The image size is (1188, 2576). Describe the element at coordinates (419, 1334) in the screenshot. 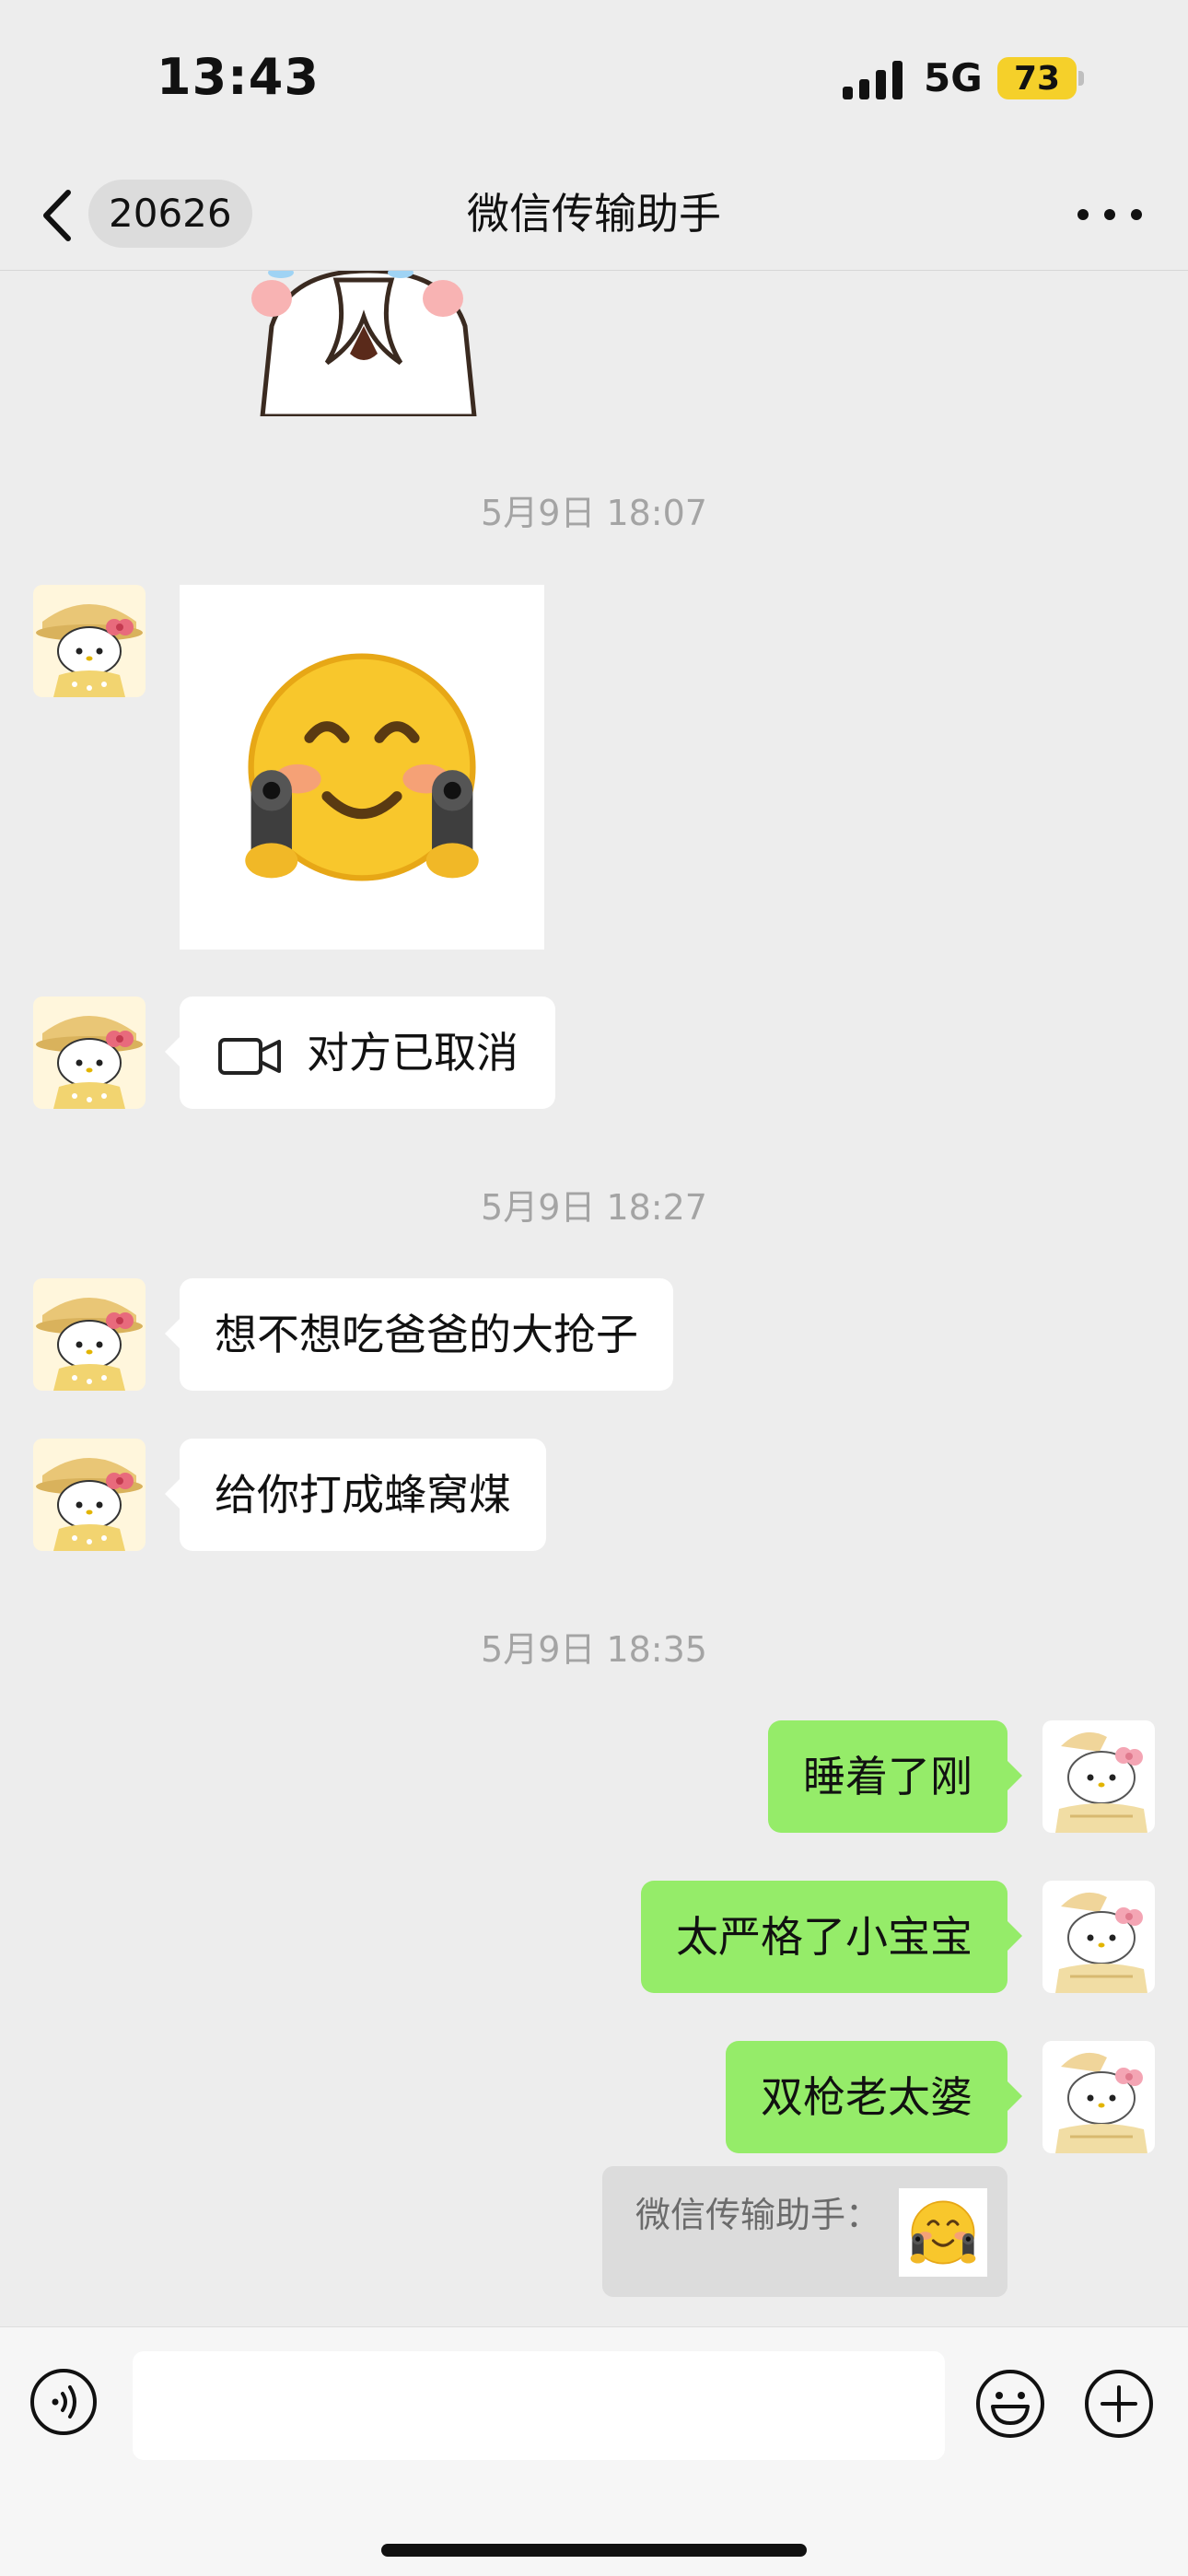

I see `message-bubble-incoming: 想不想吃爸爸的大抢子` at that location.